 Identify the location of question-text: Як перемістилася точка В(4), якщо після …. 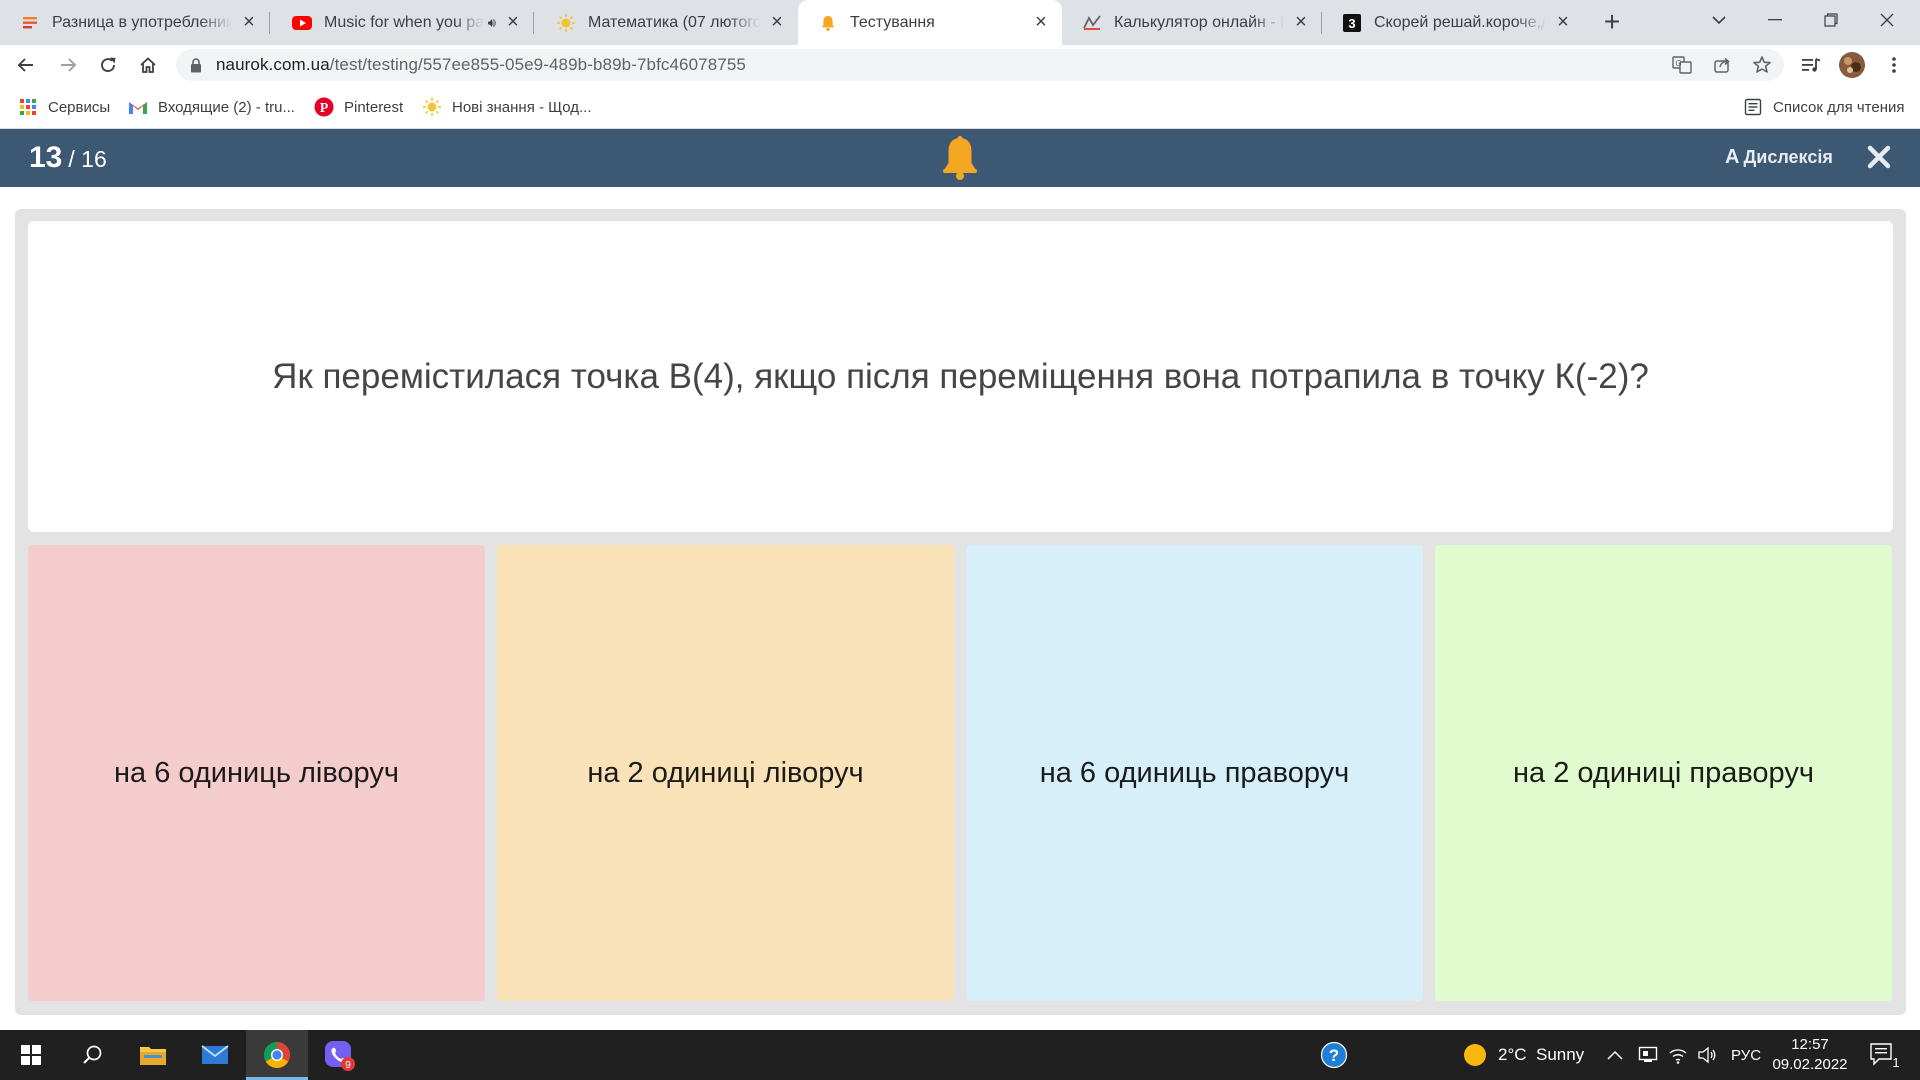
(960, 376).